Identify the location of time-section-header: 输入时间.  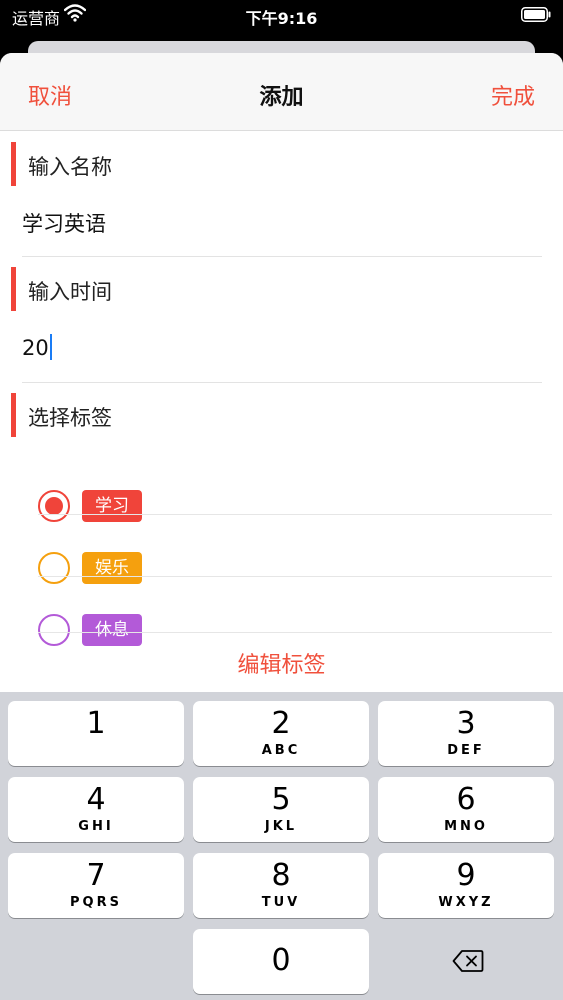
(281, 289).